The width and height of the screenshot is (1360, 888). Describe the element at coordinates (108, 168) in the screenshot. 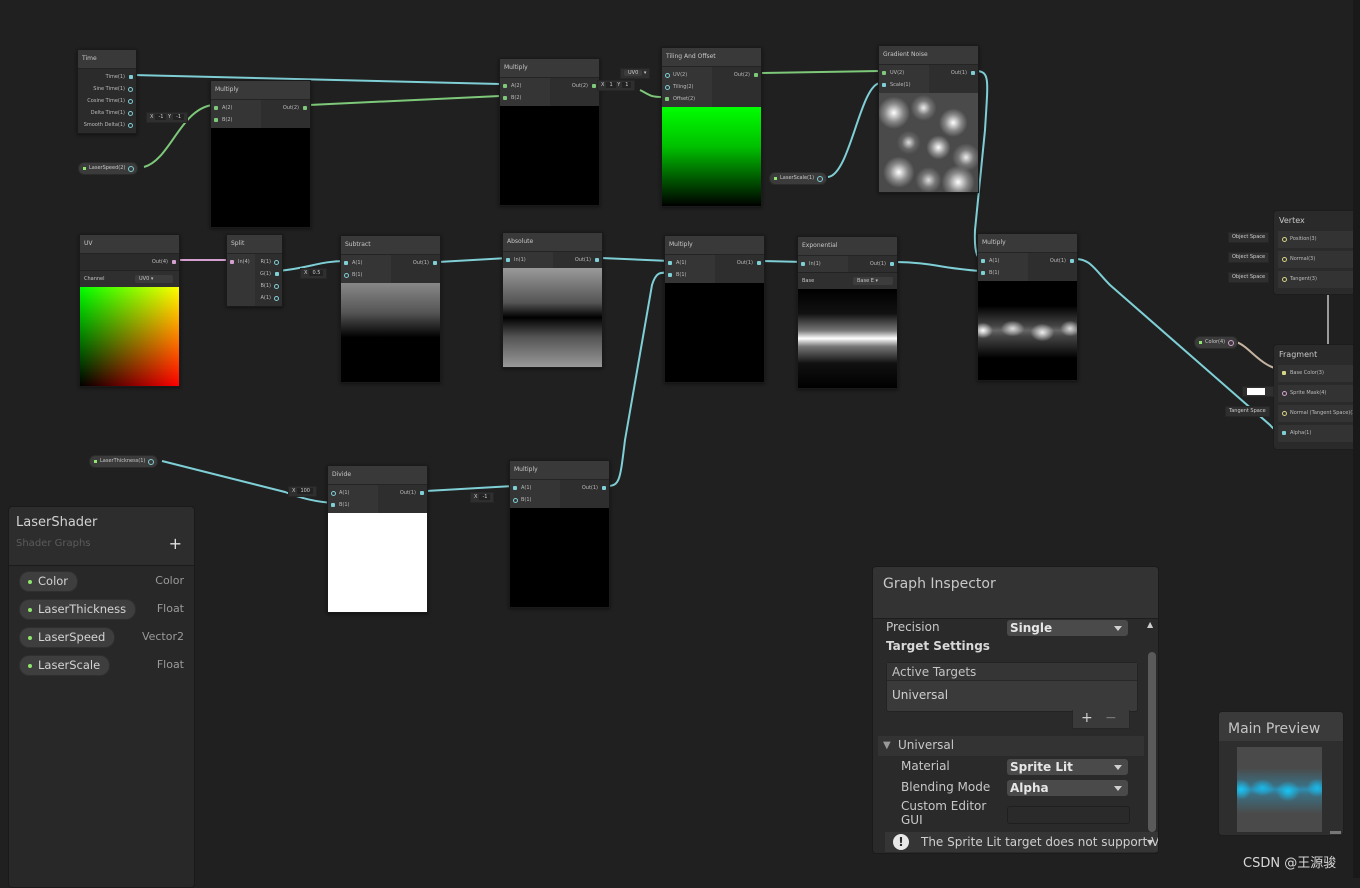

I see `laserspeed-property-node: LaserSpeed(2)` at that location.